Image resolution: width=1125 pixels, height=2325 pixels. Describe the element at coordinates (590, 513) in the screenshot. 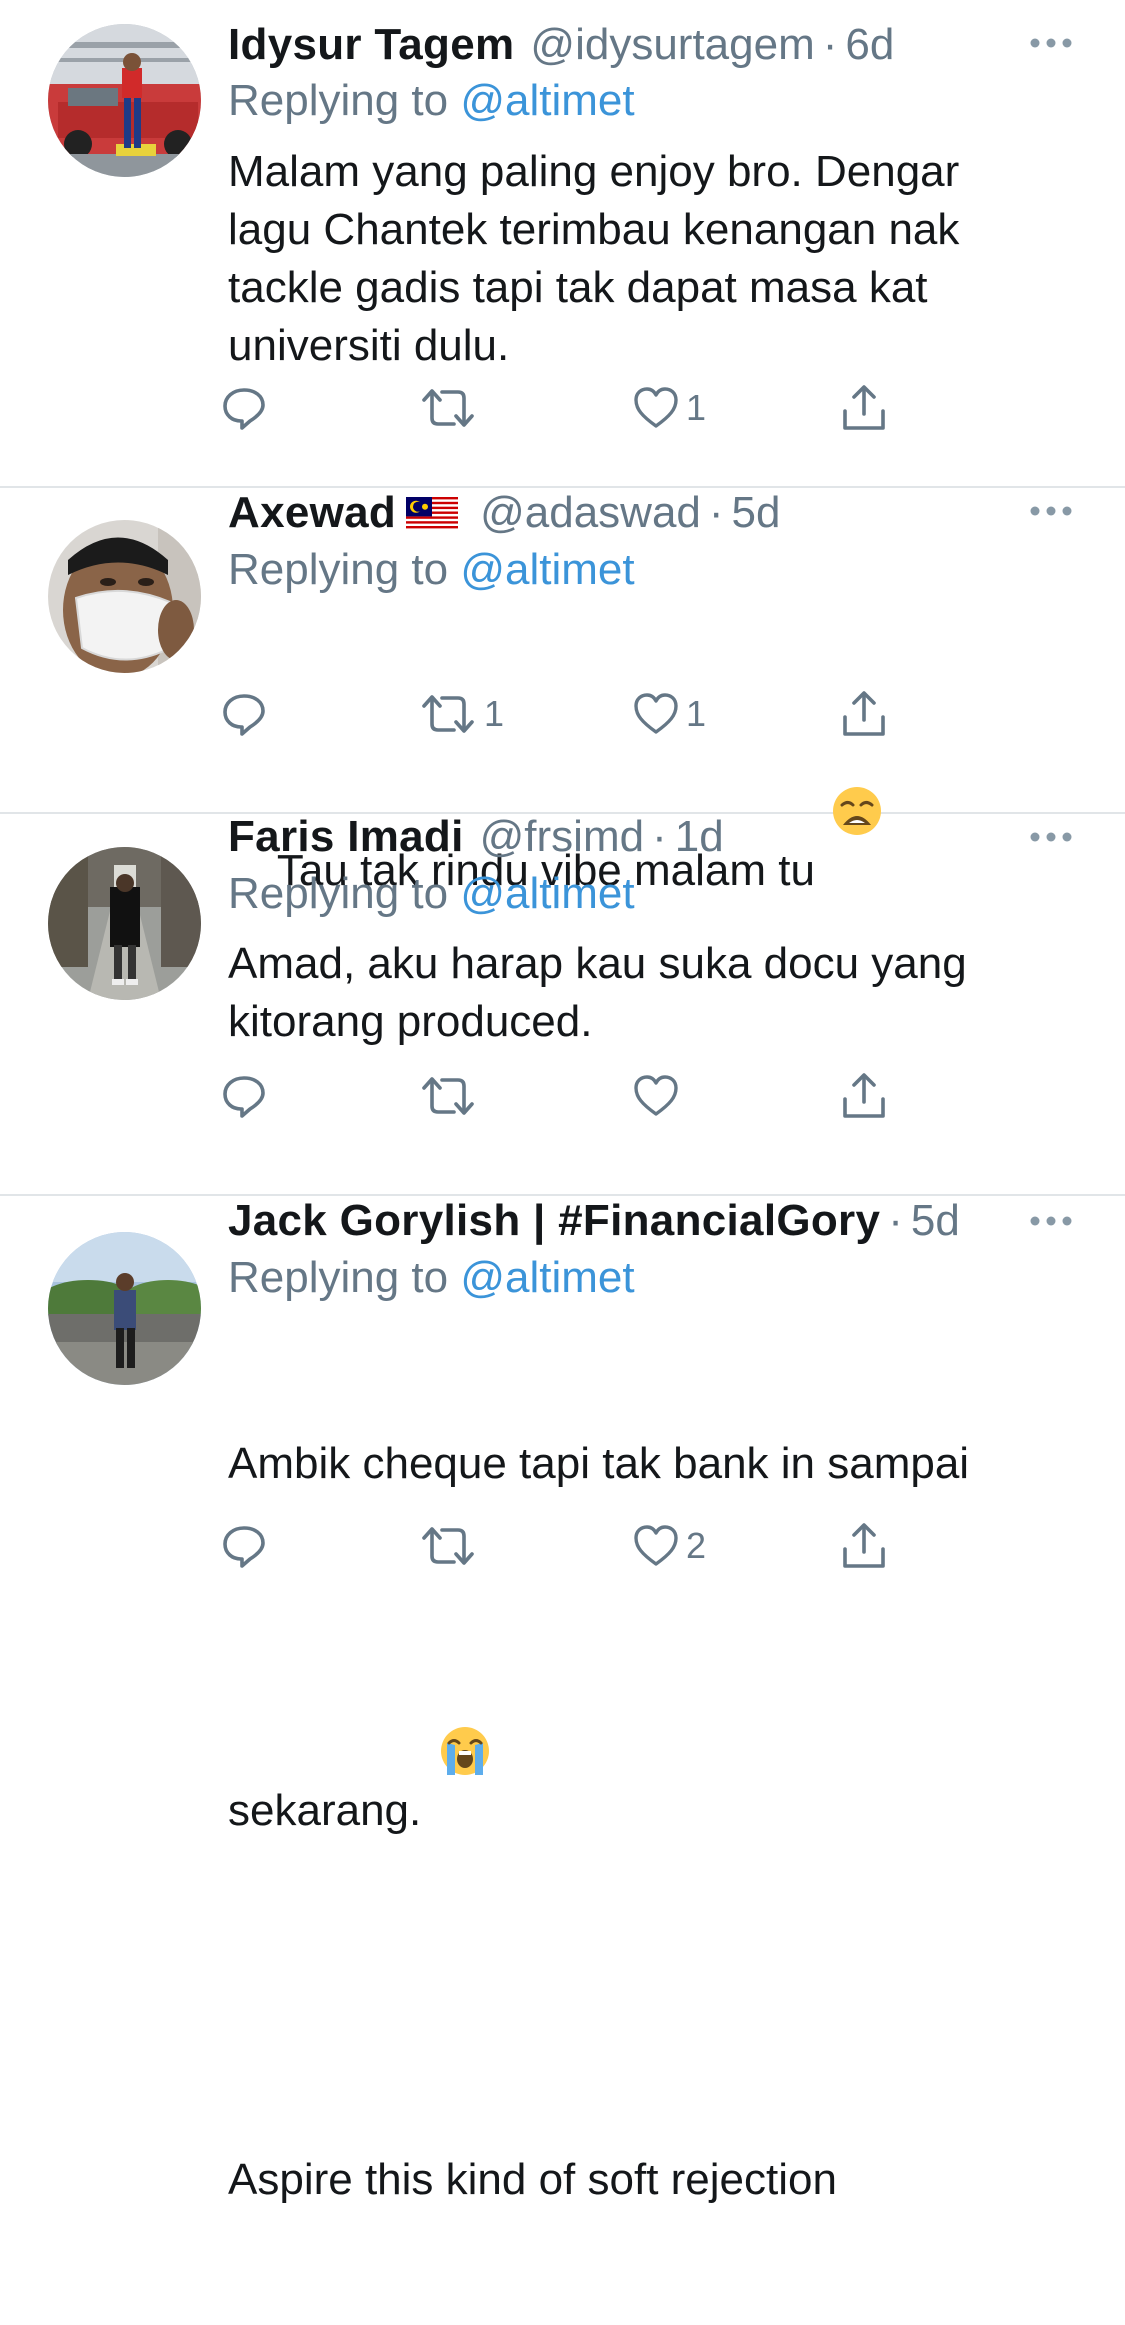

I see `user-handle: @adaswad` at that location.